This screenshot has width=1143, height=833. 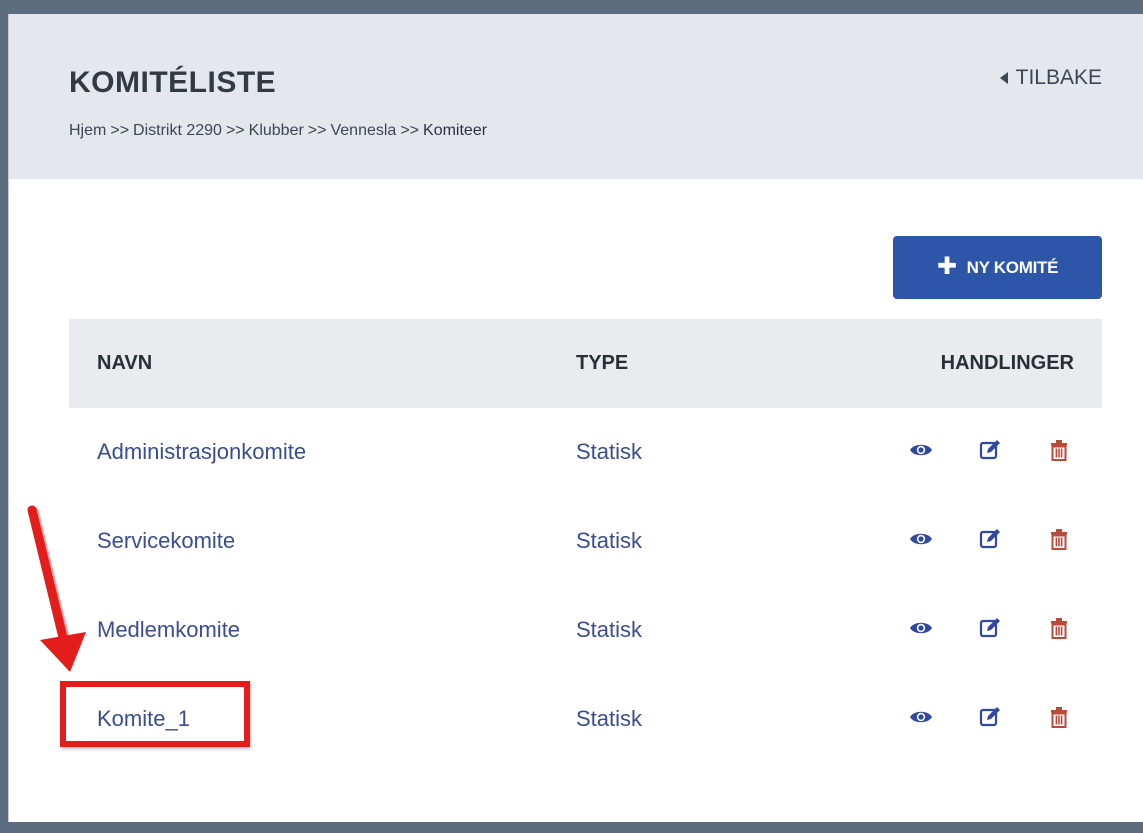 I want to click on back-link-label: TILBAKE, so click(x=1058, y=77).